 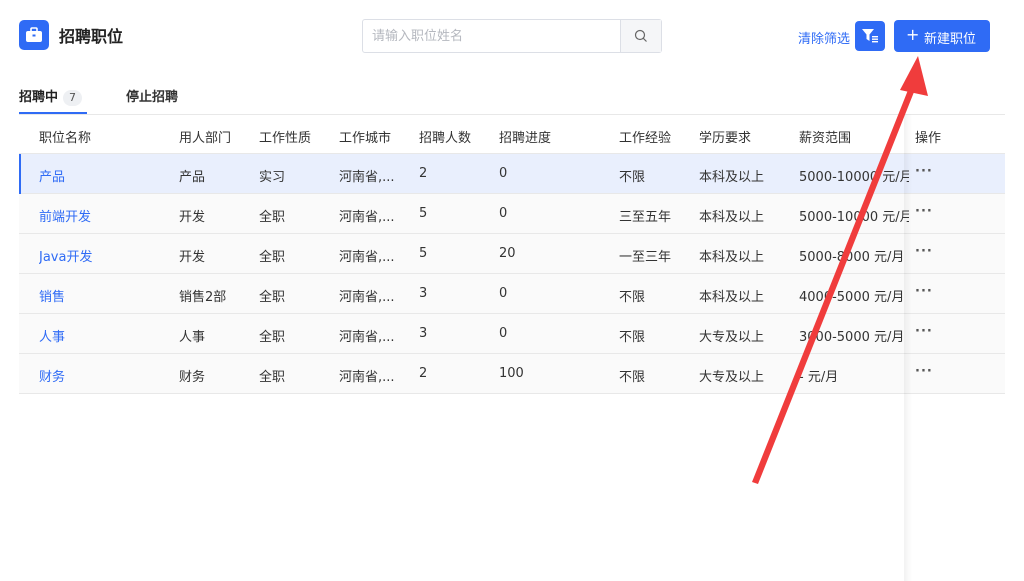 I want to click on tab-recruiting-label: 招聘中, so click(x=39, y=97).